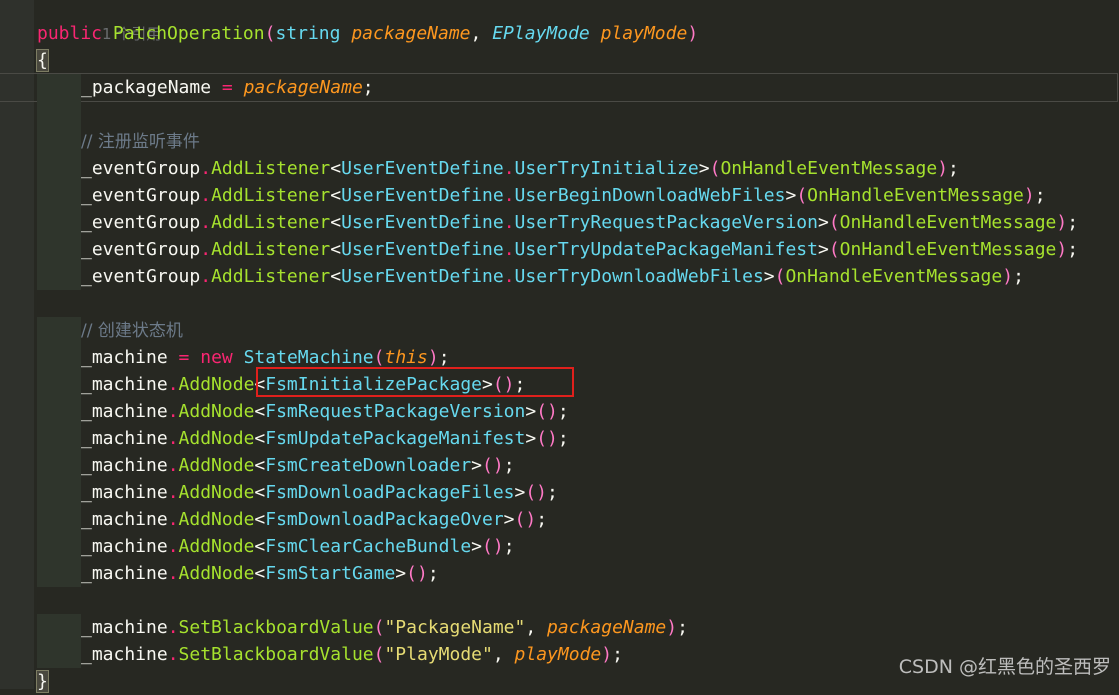 This screenshot has height=695, width=1119. Describe the element at coordinates (188, 33) in the screenshot. I see `method-name: PatchOperation` at that location.